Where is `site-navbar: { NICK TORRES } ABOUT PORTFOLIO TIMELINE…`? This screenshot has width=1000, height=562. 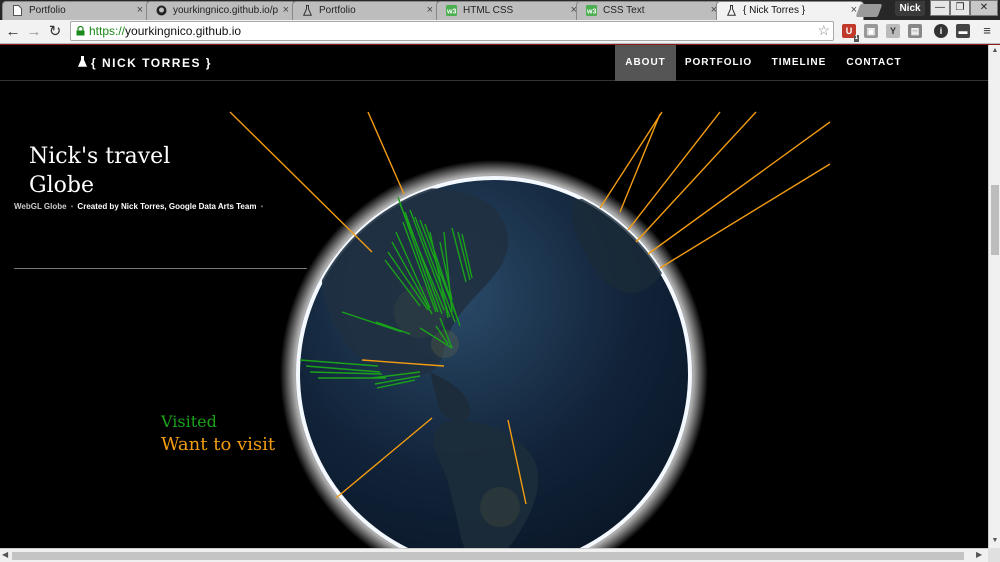 site-navbar: { NICK TORRES } ABOUT PORTFOLIO TIMELINE… is located at coordinates (494, 63).